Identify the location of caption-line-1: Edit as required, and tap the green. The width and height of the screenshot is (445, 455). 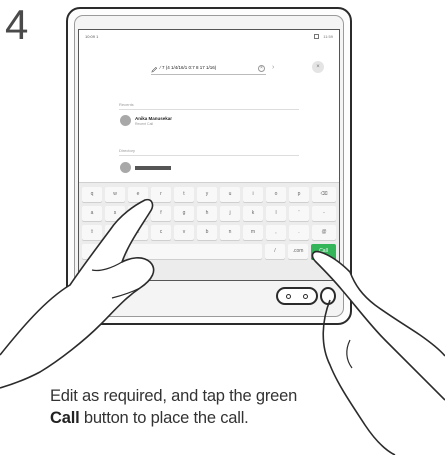
(174, 396).